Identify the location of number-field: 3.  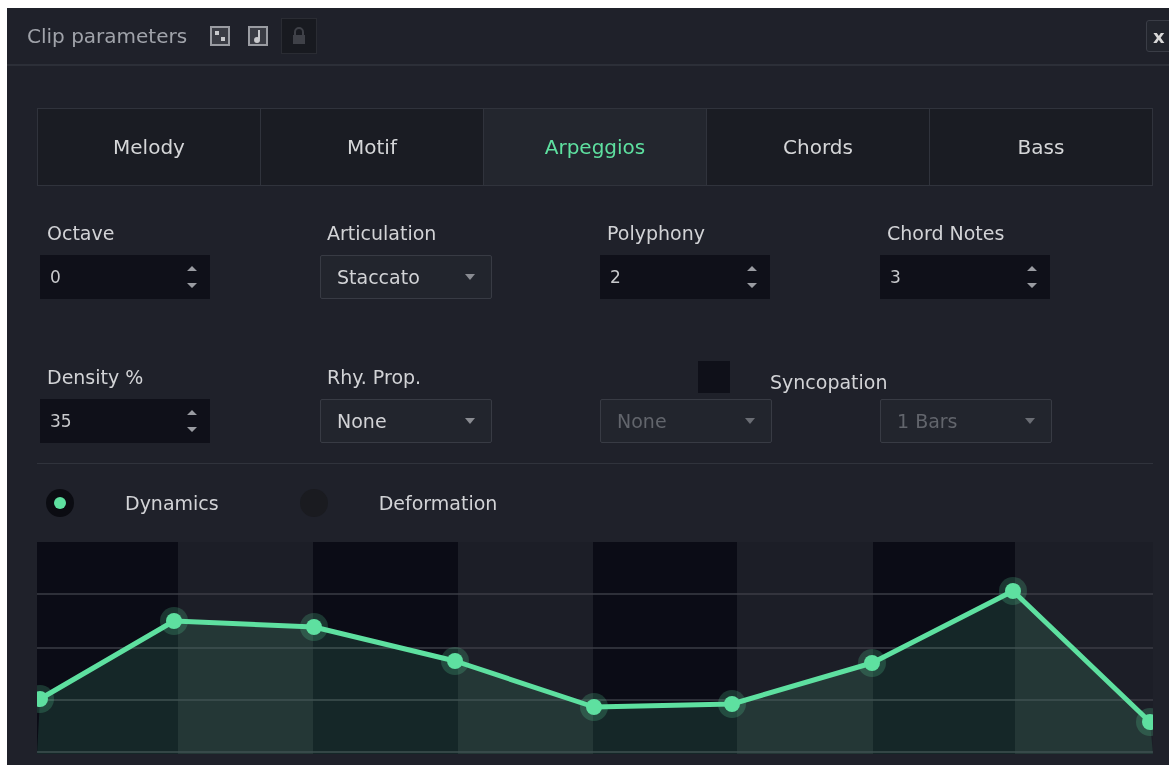
(965, 277).